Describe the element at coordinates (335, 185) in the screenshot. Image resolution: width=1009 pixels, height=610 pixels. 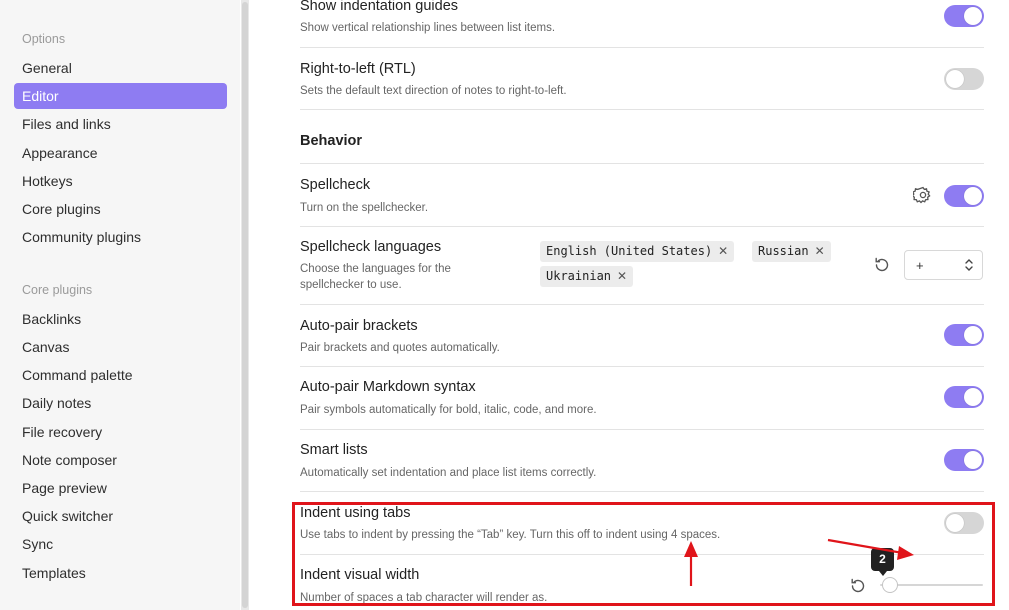
I see `setting-title: Spellcheck` at that location.